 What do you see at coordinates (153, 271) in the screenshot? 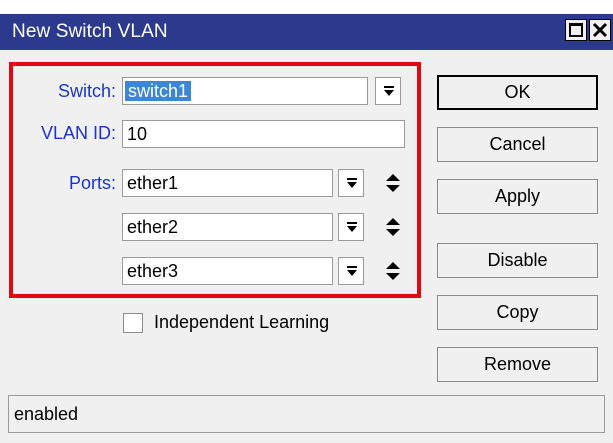
I see `port-value-3: ether3` at bounding box center [153, 271].